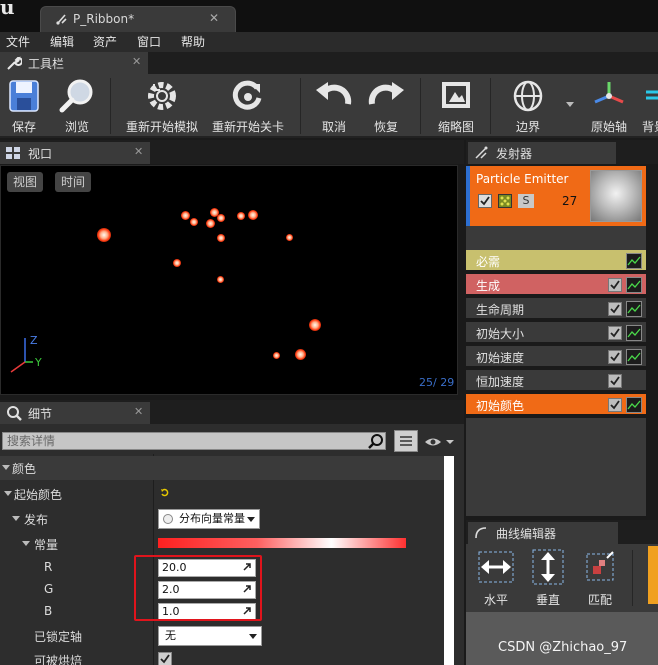 The width and height of the screenshot is (658, 665). Describe the element at coordinates (138, 411) in the screenshot. I see `details-panel-close-icon: ✕` at that location.